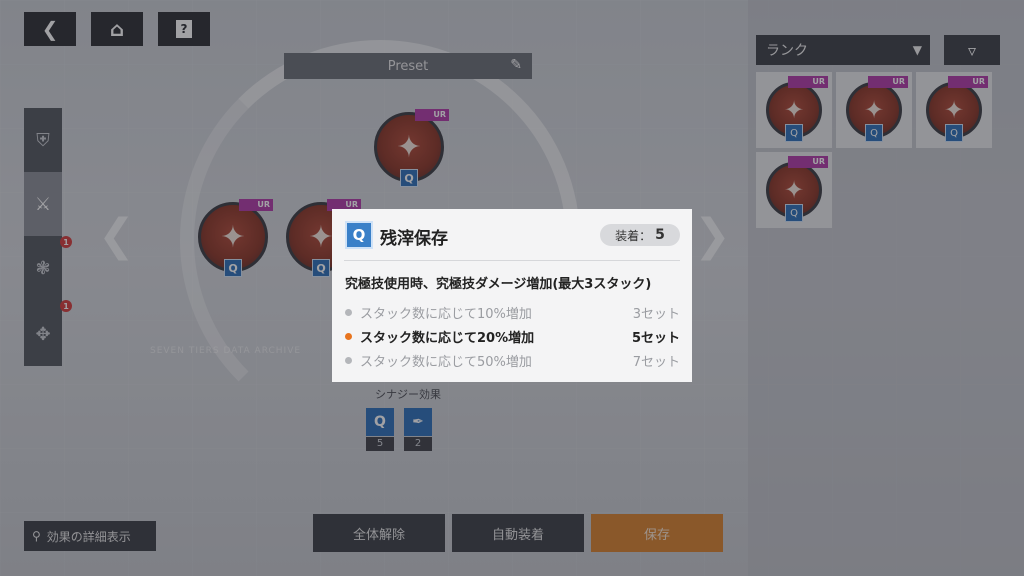 The height and width of the screenshot is (576, 1024). I want to click on effect-description: 究極技使用時、究極技ダメージ増加(最大3スタック), so click(498, 284).